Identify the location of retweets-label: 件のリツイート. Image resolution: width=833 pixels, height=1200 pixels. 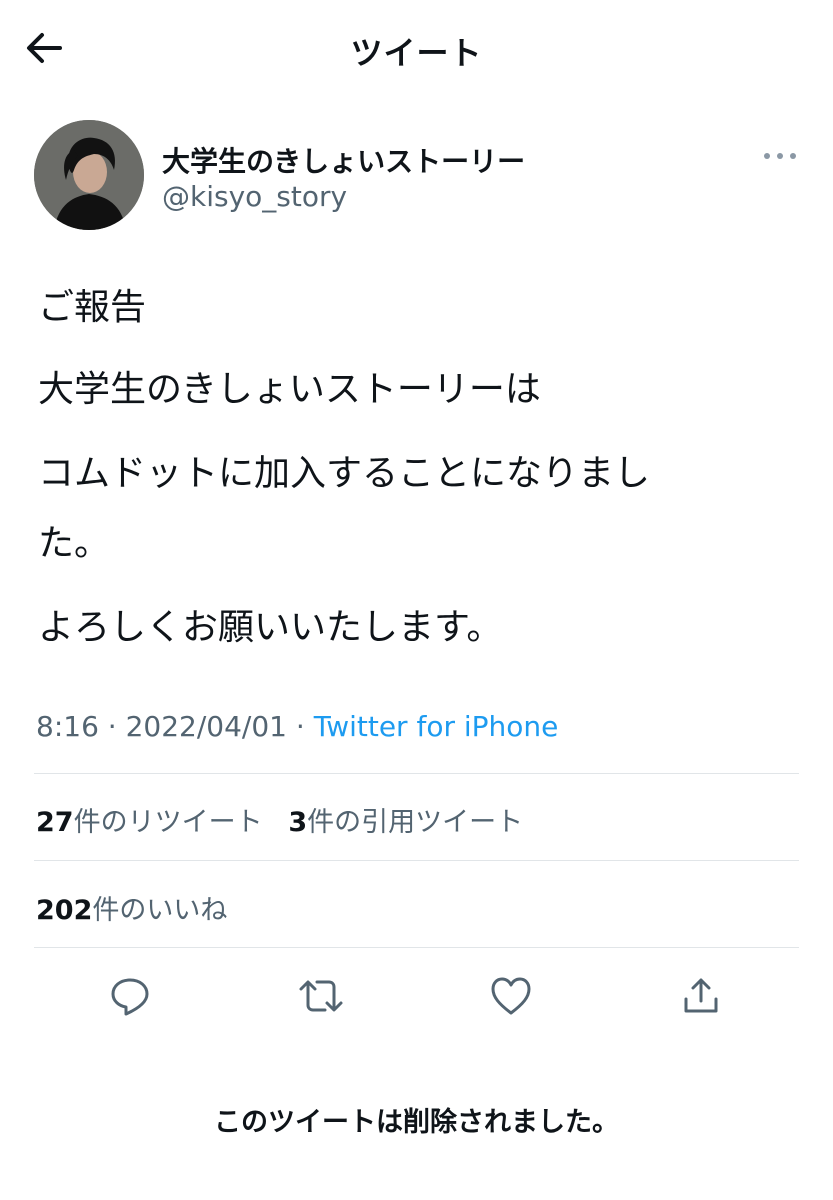
(168, 822).